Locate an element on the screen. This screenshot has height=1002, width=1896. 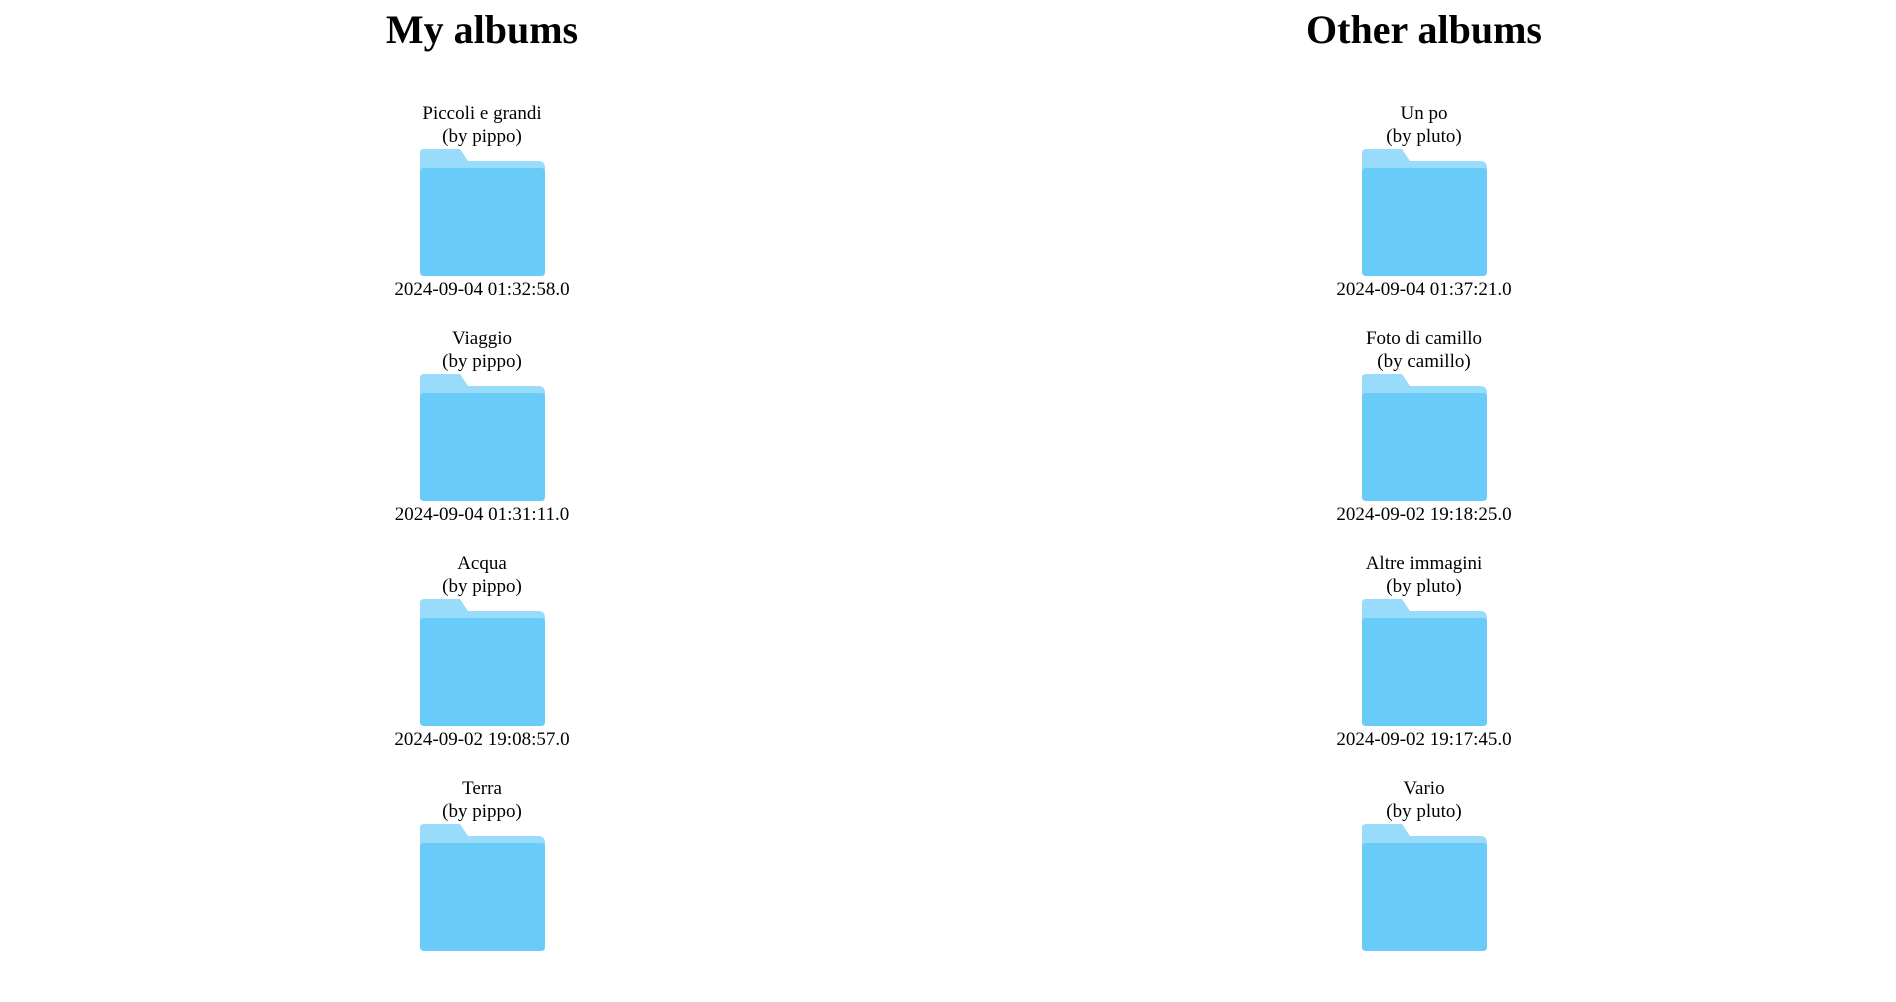
album-date: 2024-09-02 19:08:57.0 is located at coordinates (482, 739).